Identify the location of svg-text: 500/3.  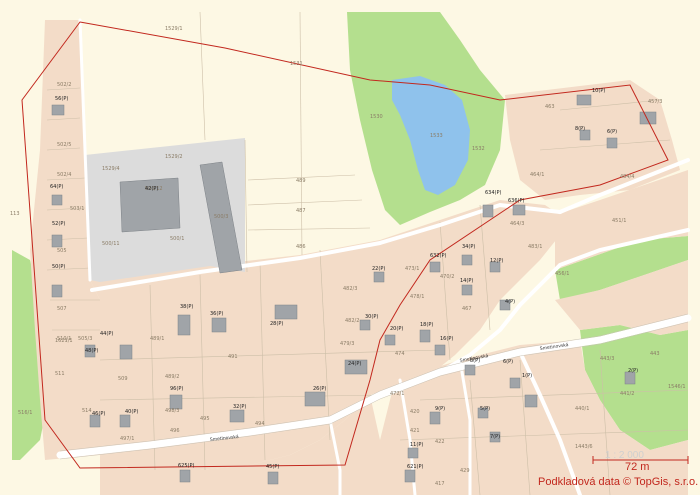
(221, 217).